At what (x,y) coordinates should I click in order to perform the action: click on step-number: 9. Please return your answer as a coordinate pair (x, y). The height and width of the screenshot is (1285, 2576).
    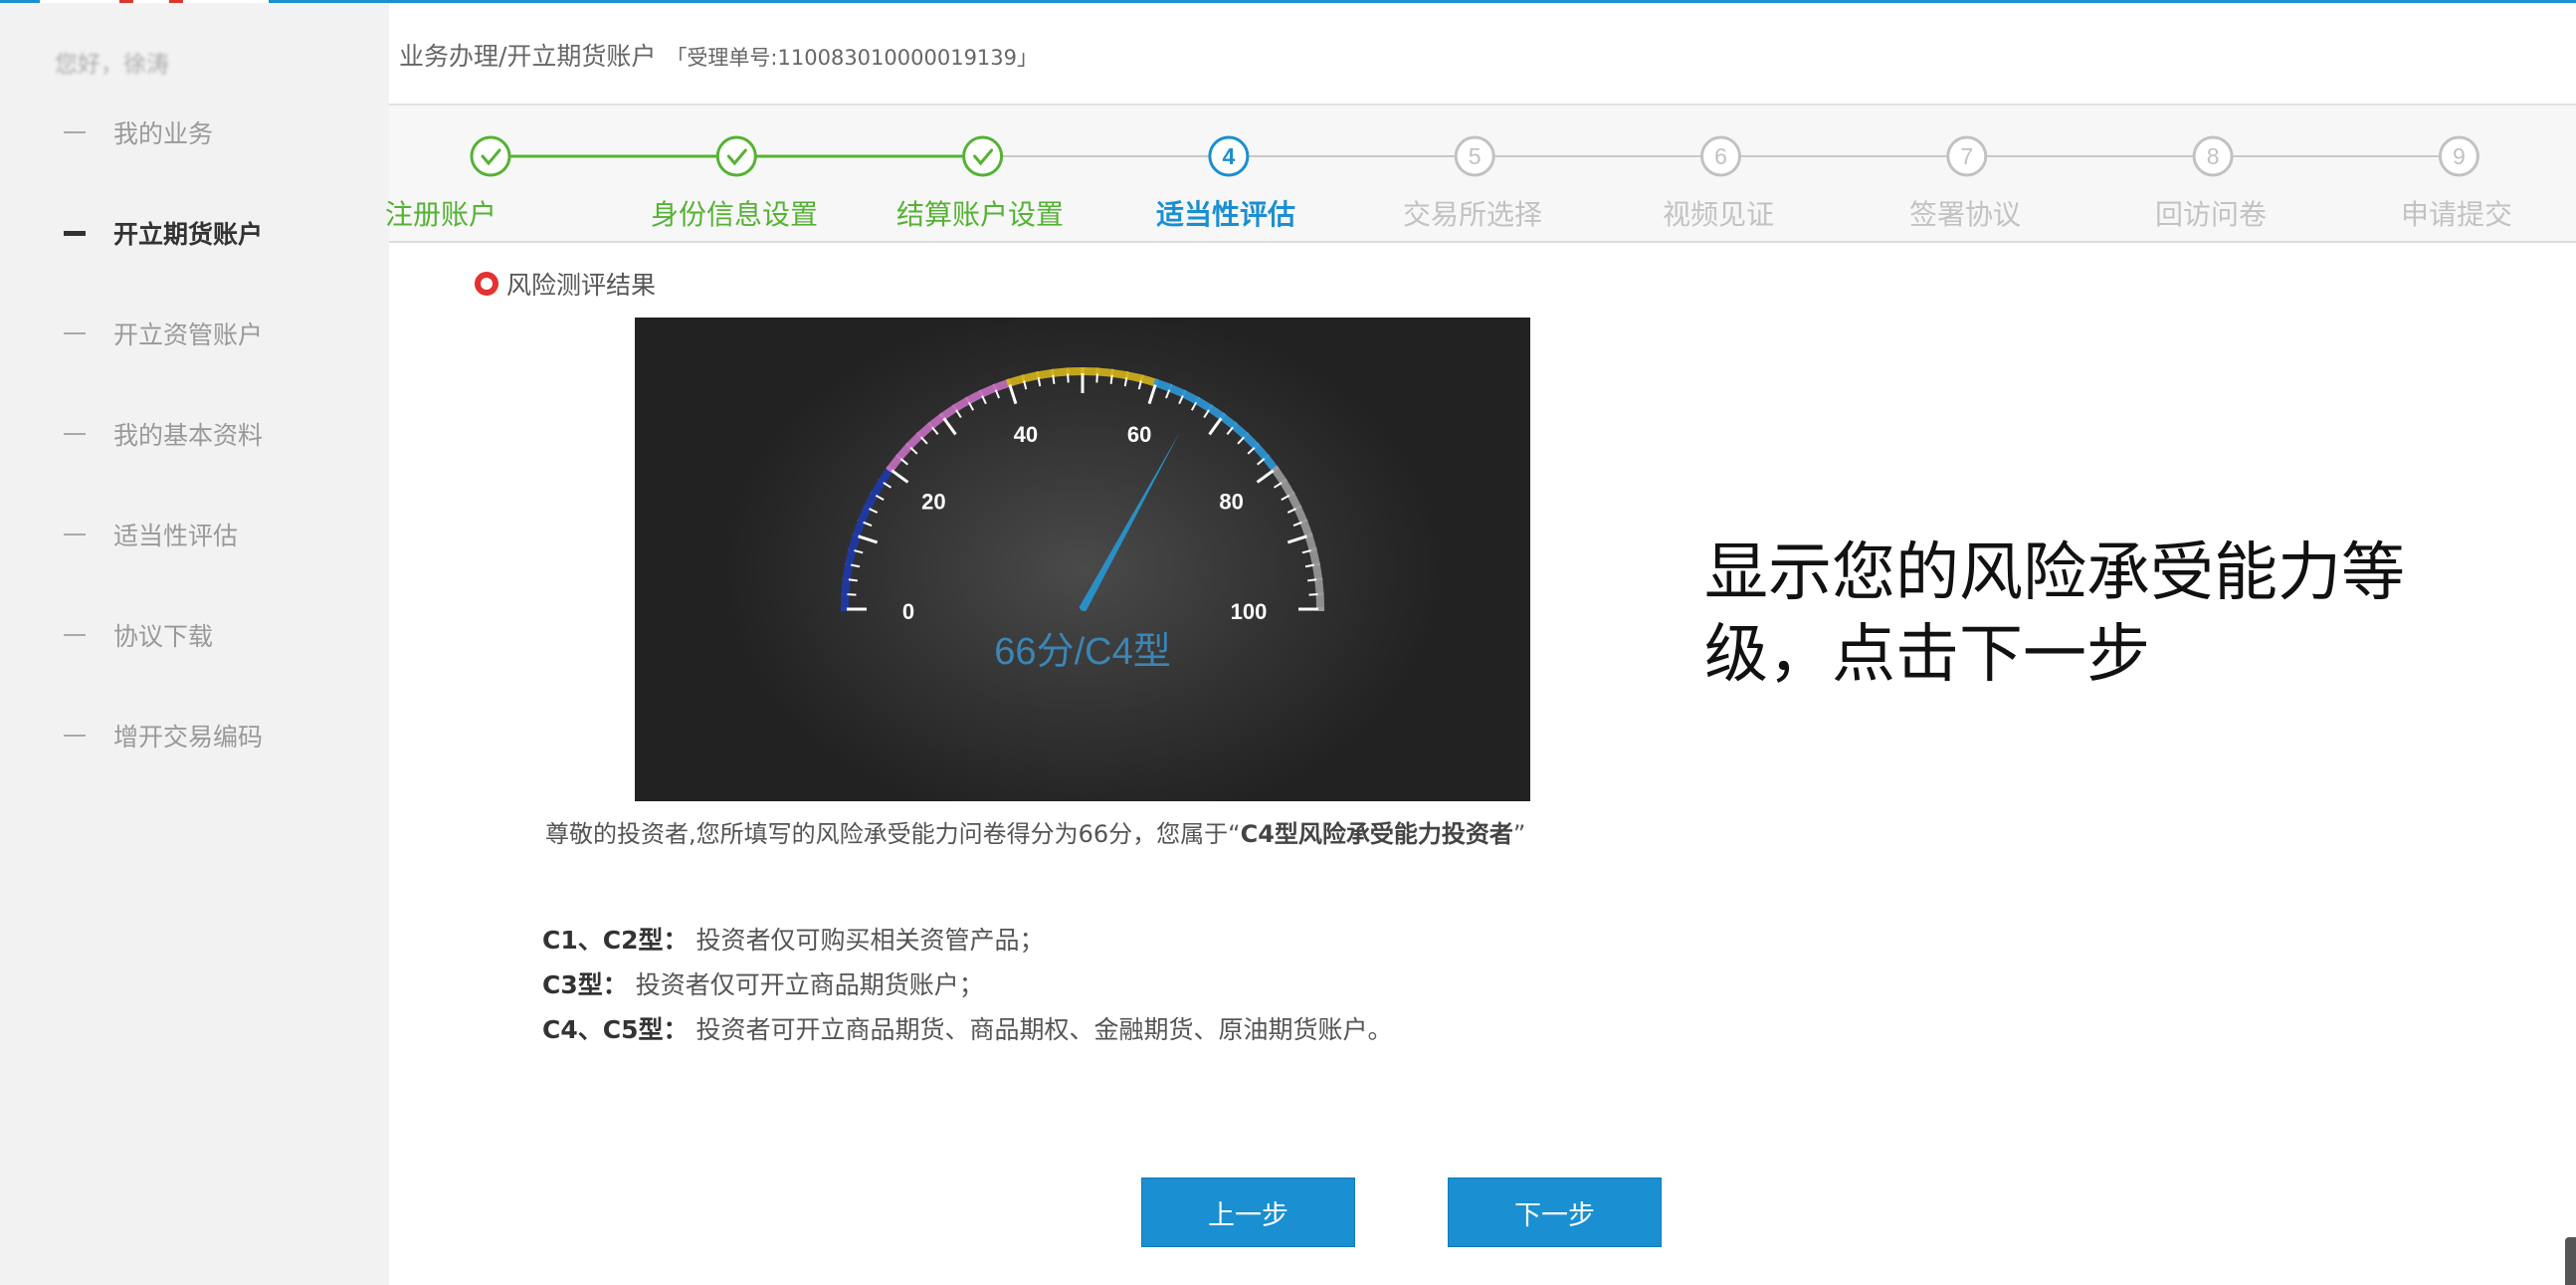
    Looking at the image, I should click on (2459, 156).